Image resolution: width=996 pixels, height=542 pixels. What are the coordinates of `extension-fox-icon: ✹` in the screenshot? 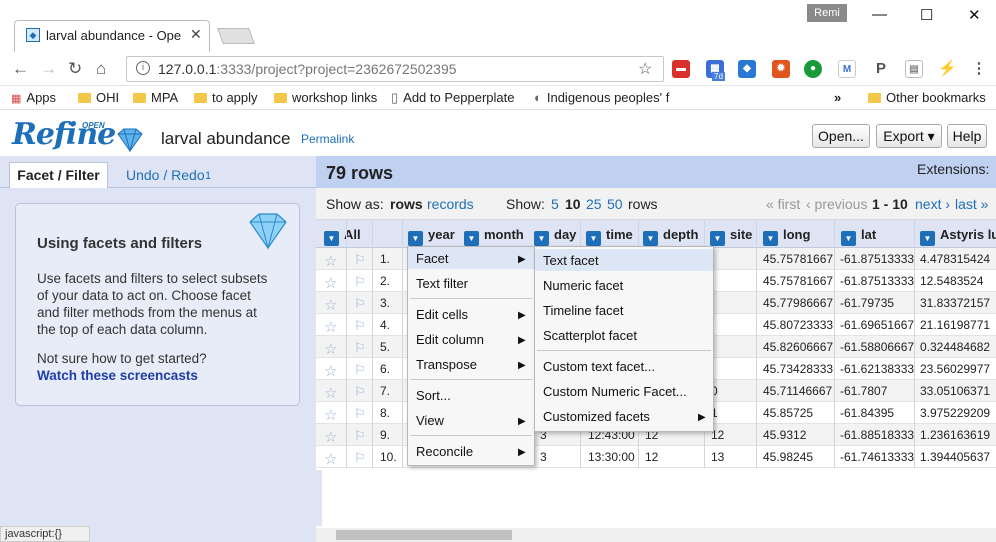 It's located at (781, 69).